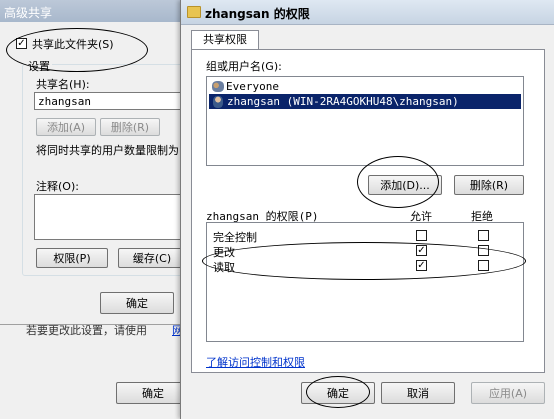  Describe the element at coordinates (137, 303) in the screenshot. I see `advanced-sharing-ok-button: 确定` at that location.